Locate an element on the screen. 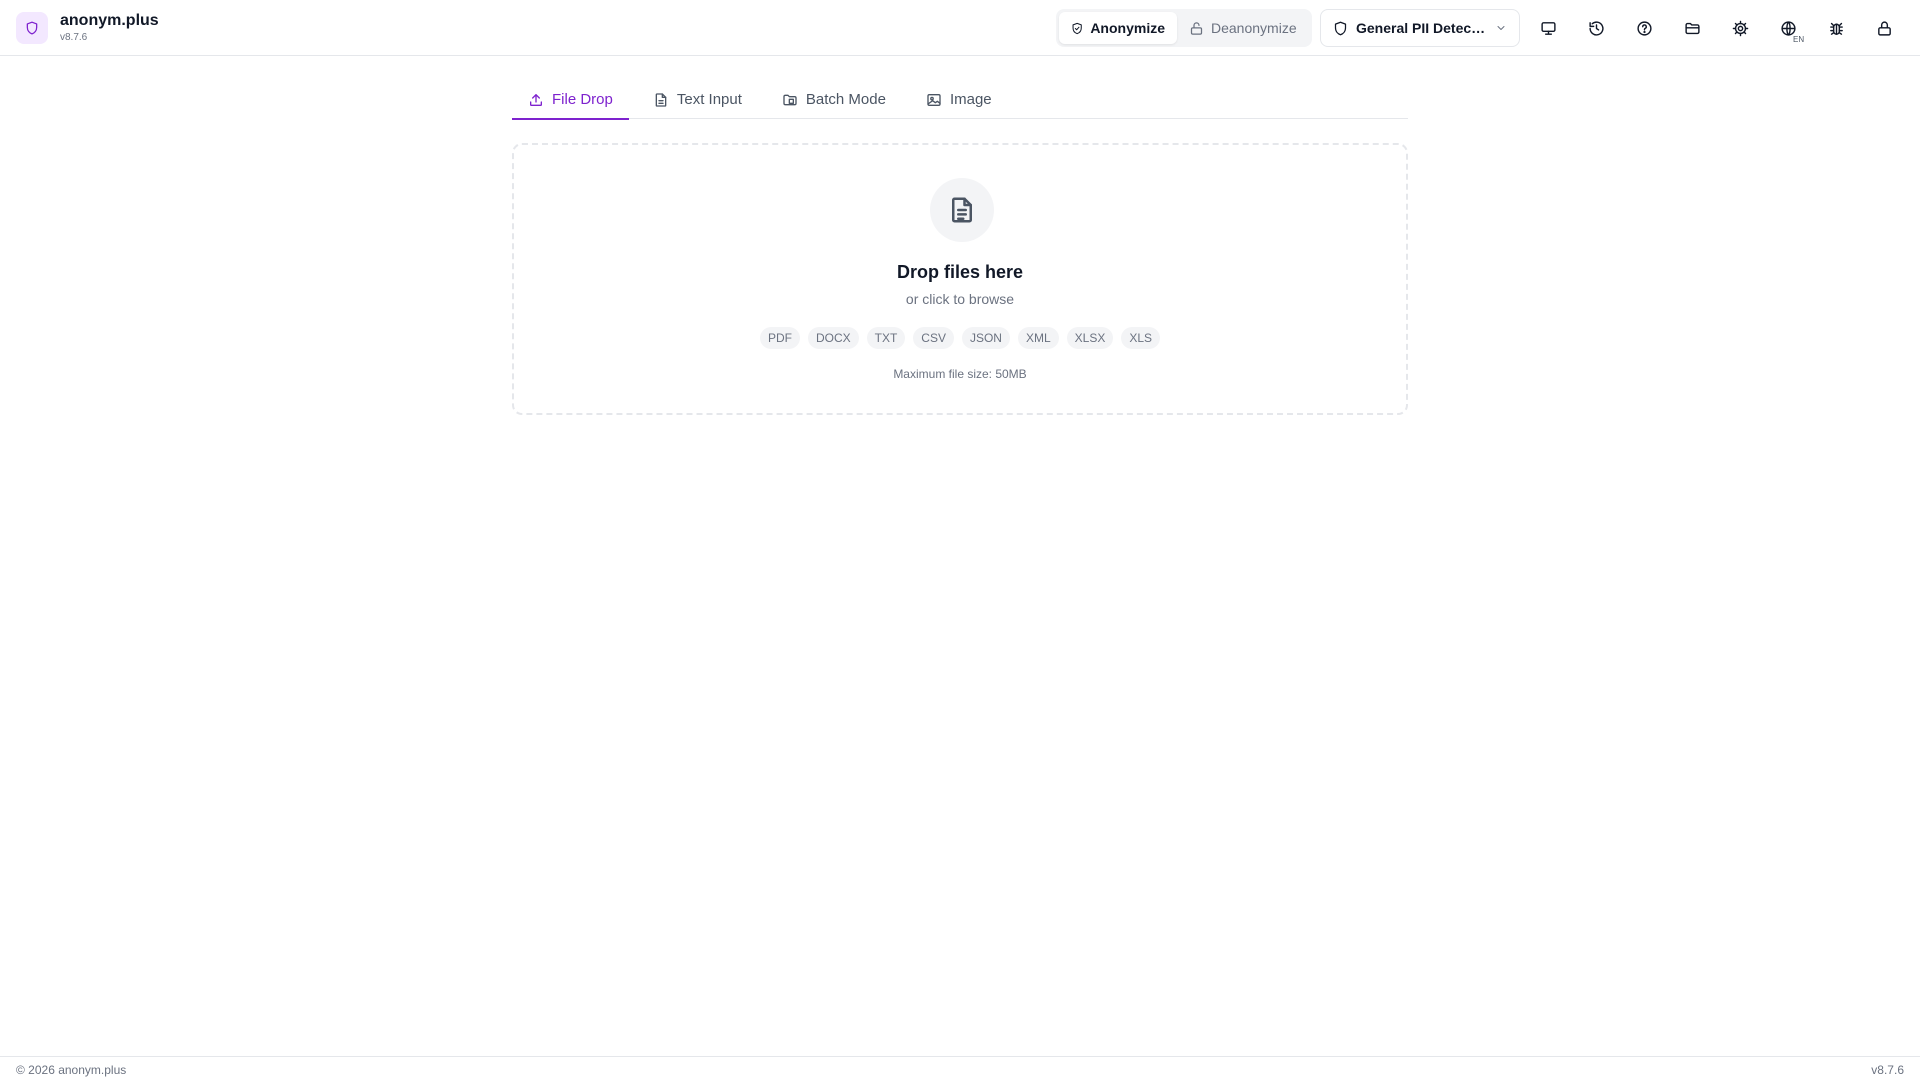 The height and width of the screenshot is (1080, 1920). drop-icon-circle is located at coordinates (962, 210).